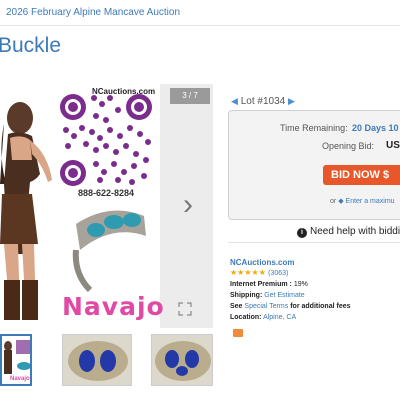 The image size is (400, 400). Describe the element at coordinates (300, 284) in the screenshot. I see `internet-premium-value: 19%` at that location.